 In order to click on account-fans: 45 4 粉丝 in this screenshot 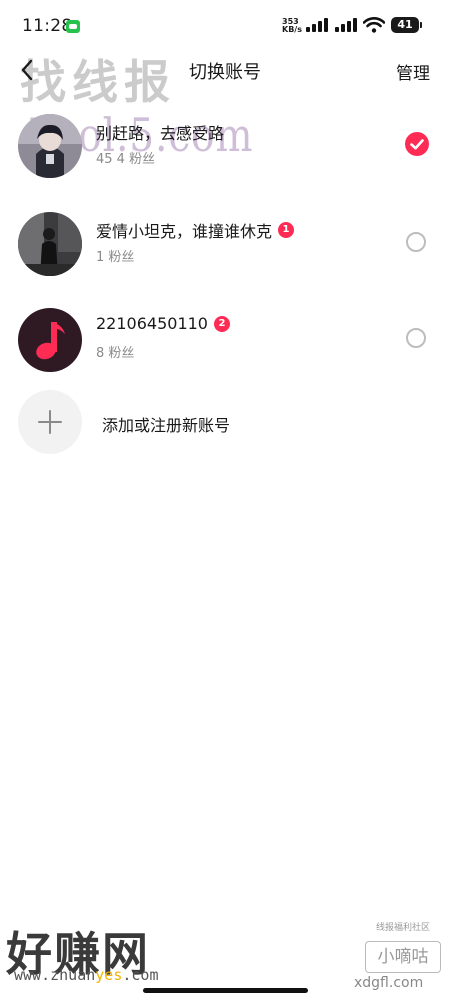, I will do `click(126, 159)`.